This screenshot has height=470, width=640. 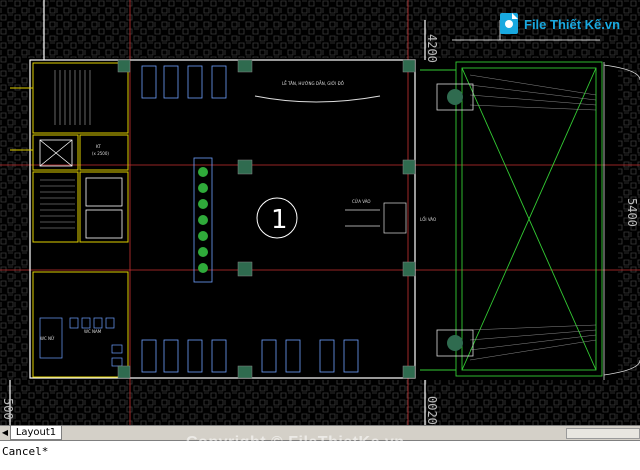 I want to click on copyright-watermark: Copyright © FileThietKe.vn, so click(x=295, y=442).